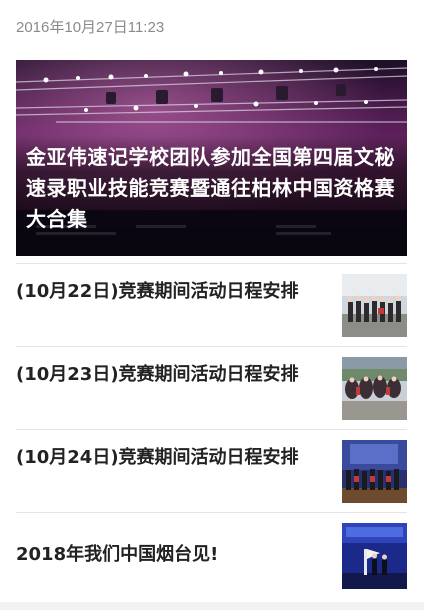  I want to click on hero-title: 金亚伟速记学校团队参加全国第四届文秘速录职业技能竞赛暨通往柏林中国资格赛大合集, so click(210, 188).